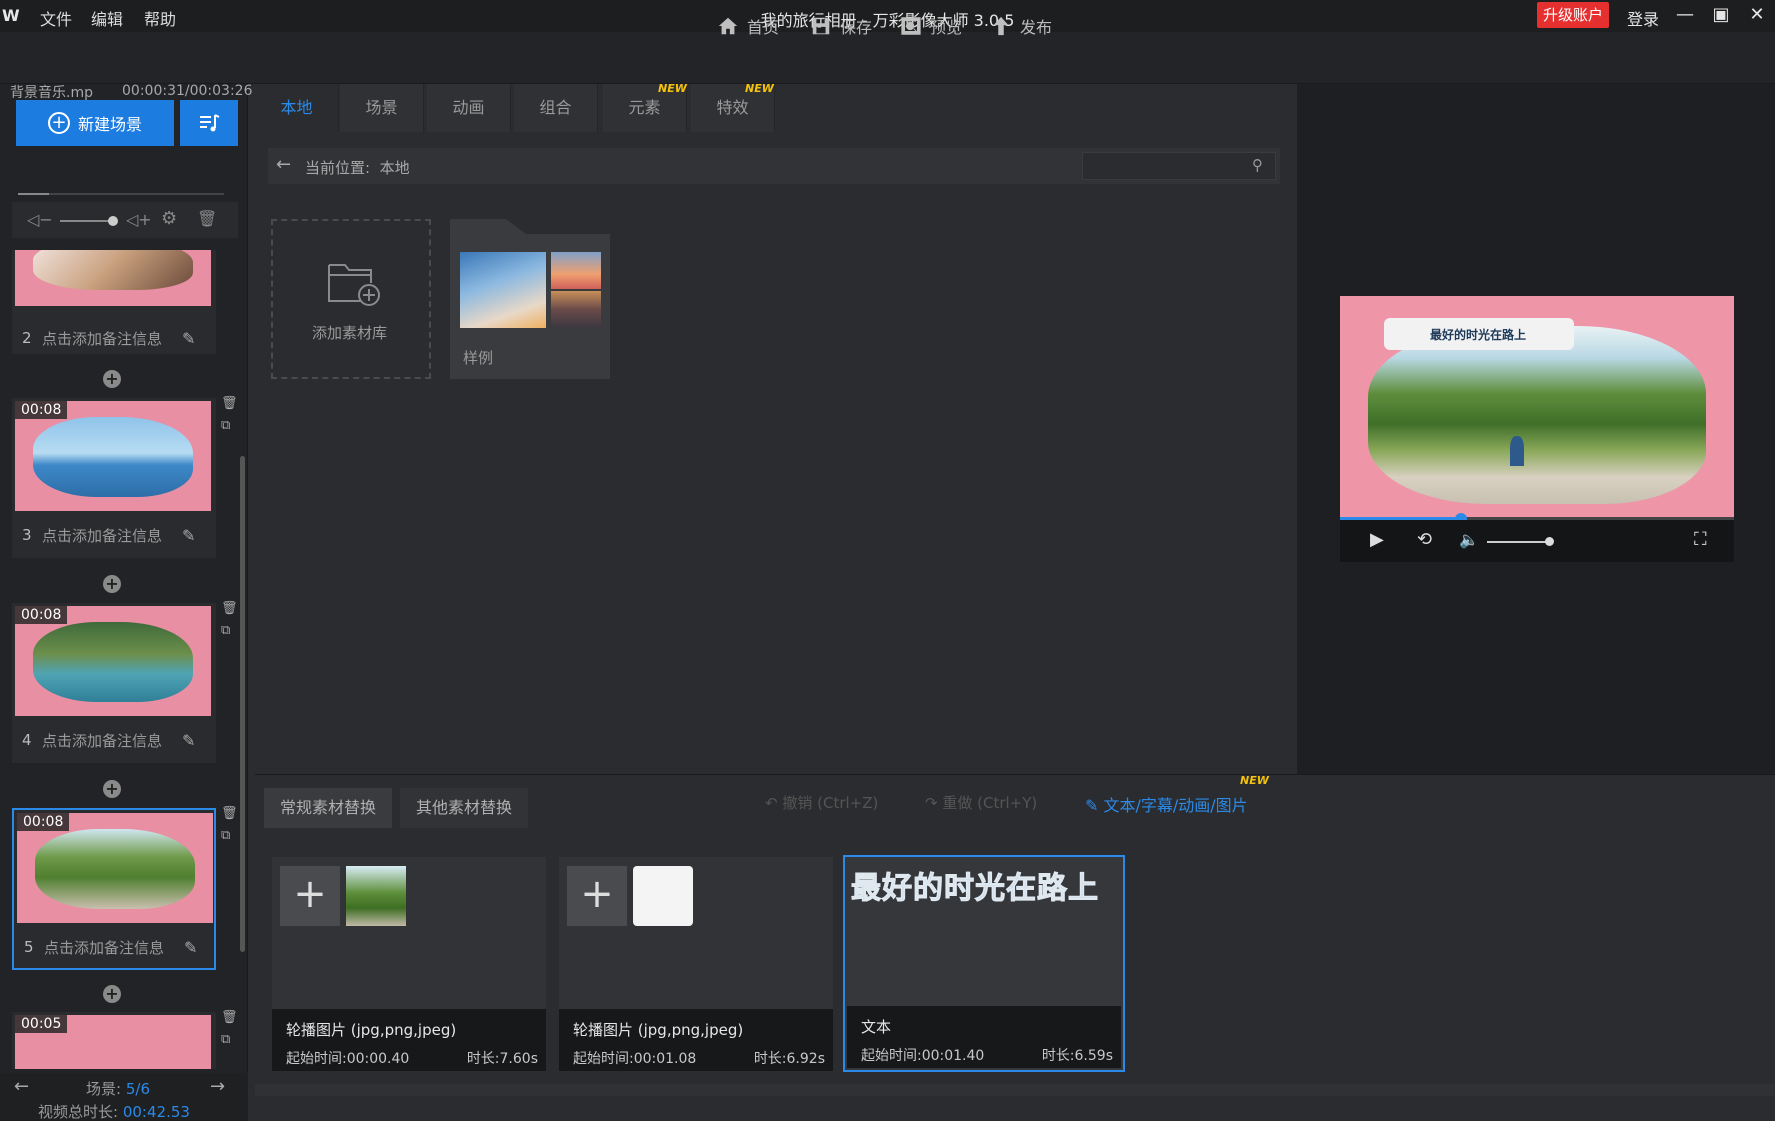  Describe the element at coordinates (1549, 541) in the screenshot. I see `preview-volume-knob` at that location.